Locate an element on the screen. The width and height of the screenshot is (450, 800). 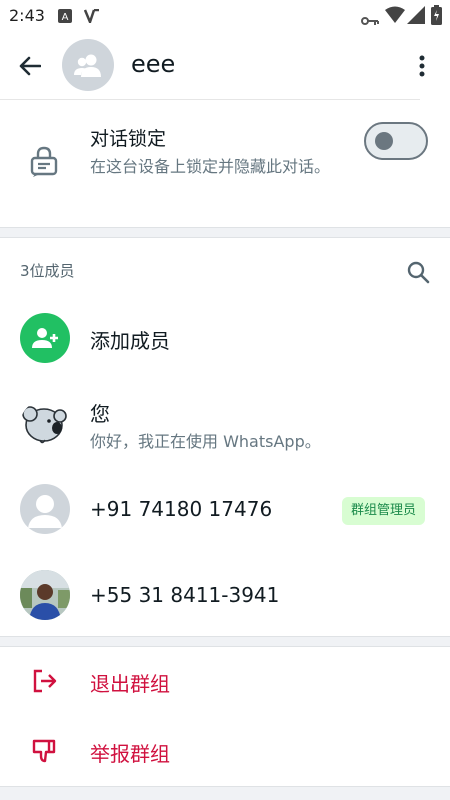
exit-group-button: 退出群组 is located at coordinates (225, 681).